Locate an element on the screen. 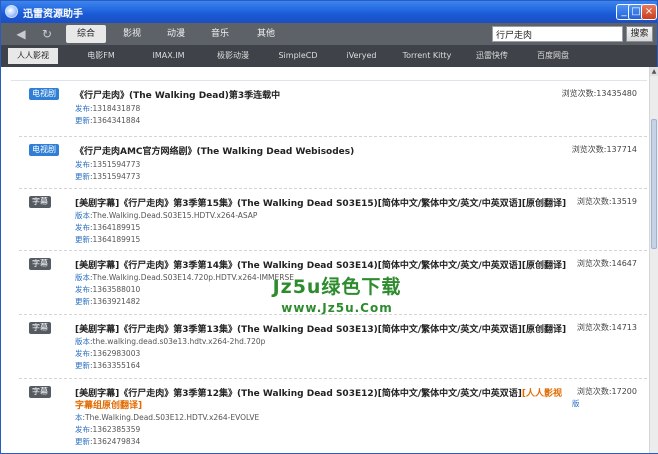 The height and width of the screenshot is (454, 658). publish-line: 发布:1318431878 is located at coordinates (107, 108).